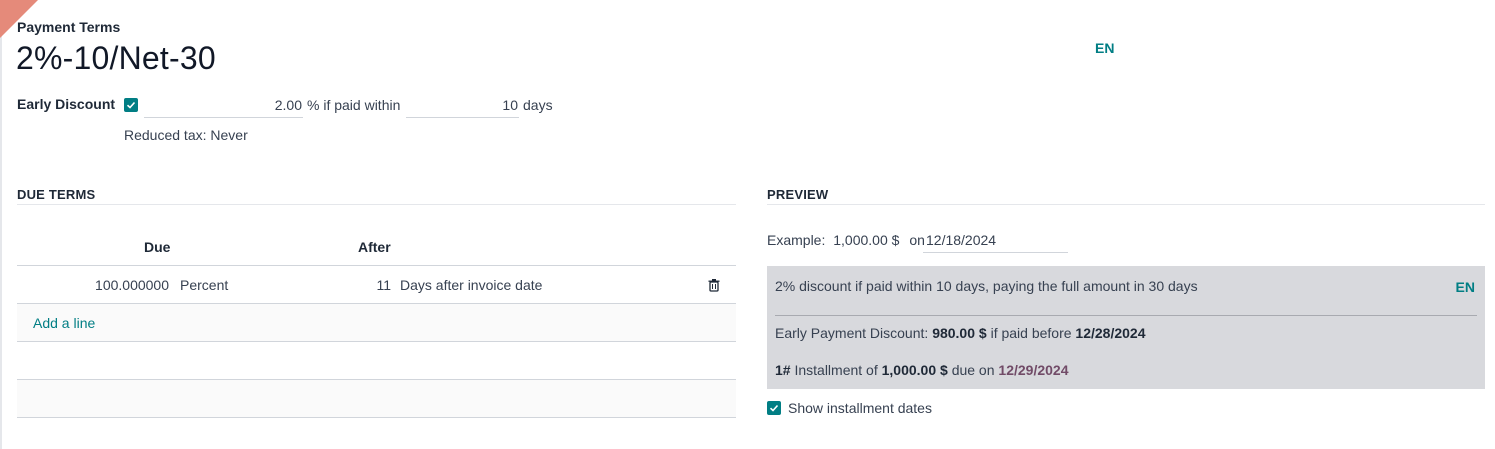 The width and height of the screenshot is (1495, 449). Describe the element at coordinates (204, 285) in the screenshot. I see `due-type: Percent` at that location.